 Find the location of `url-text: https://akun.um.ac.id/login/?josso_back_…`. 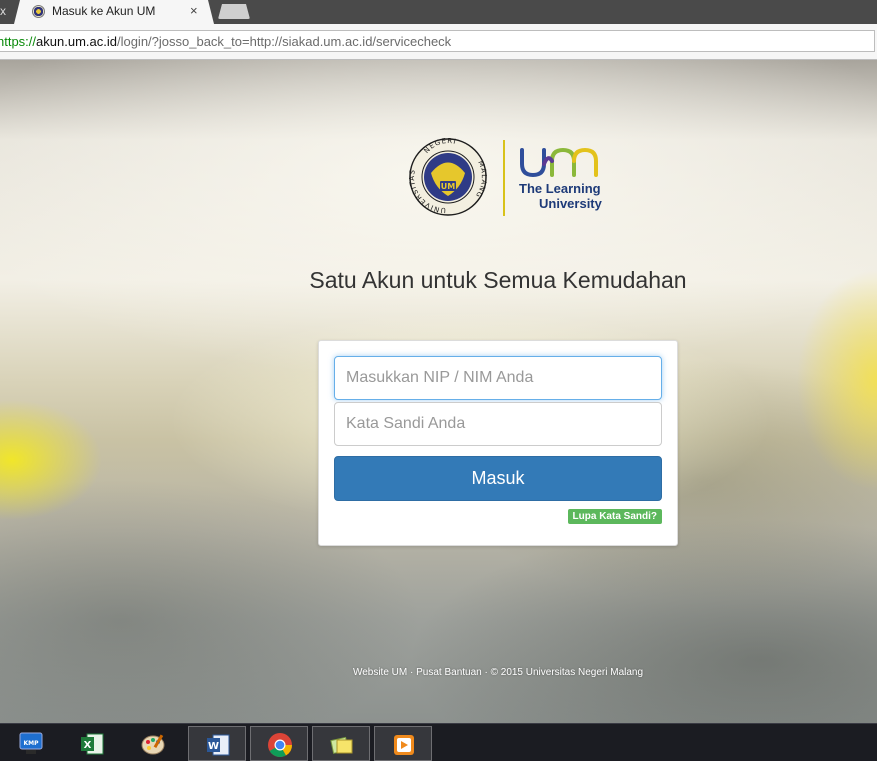

url-text: https://akun.um.ac.id/login/?josso_back_… is located at coordinates (225, 41).